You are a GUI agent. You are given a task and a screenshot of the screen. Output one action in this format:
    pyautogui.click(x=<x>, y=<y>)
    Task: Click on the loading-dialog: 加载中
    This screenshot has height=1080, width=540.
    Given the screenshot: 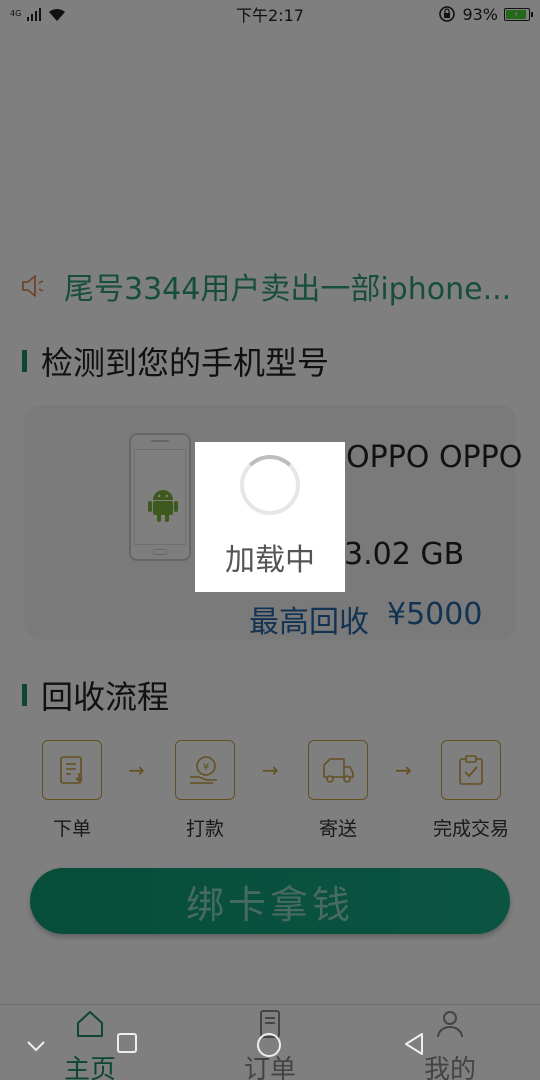 What is the action you would take?
    pyautogui.click(x=270, y=517)
    